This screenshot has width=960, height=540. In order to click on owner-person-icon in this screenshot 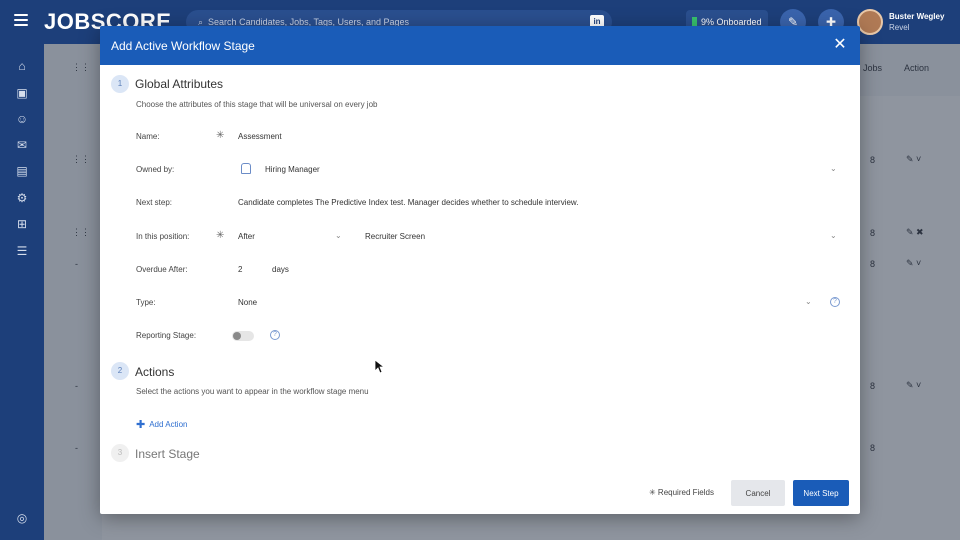, I will do `click(246, 168)`.